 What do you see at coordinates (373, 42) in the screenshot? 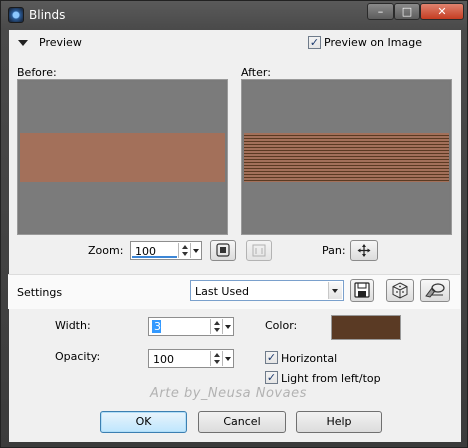
I see `preview-on-image-label: Preview on Image` at bounding box center [373, 42].